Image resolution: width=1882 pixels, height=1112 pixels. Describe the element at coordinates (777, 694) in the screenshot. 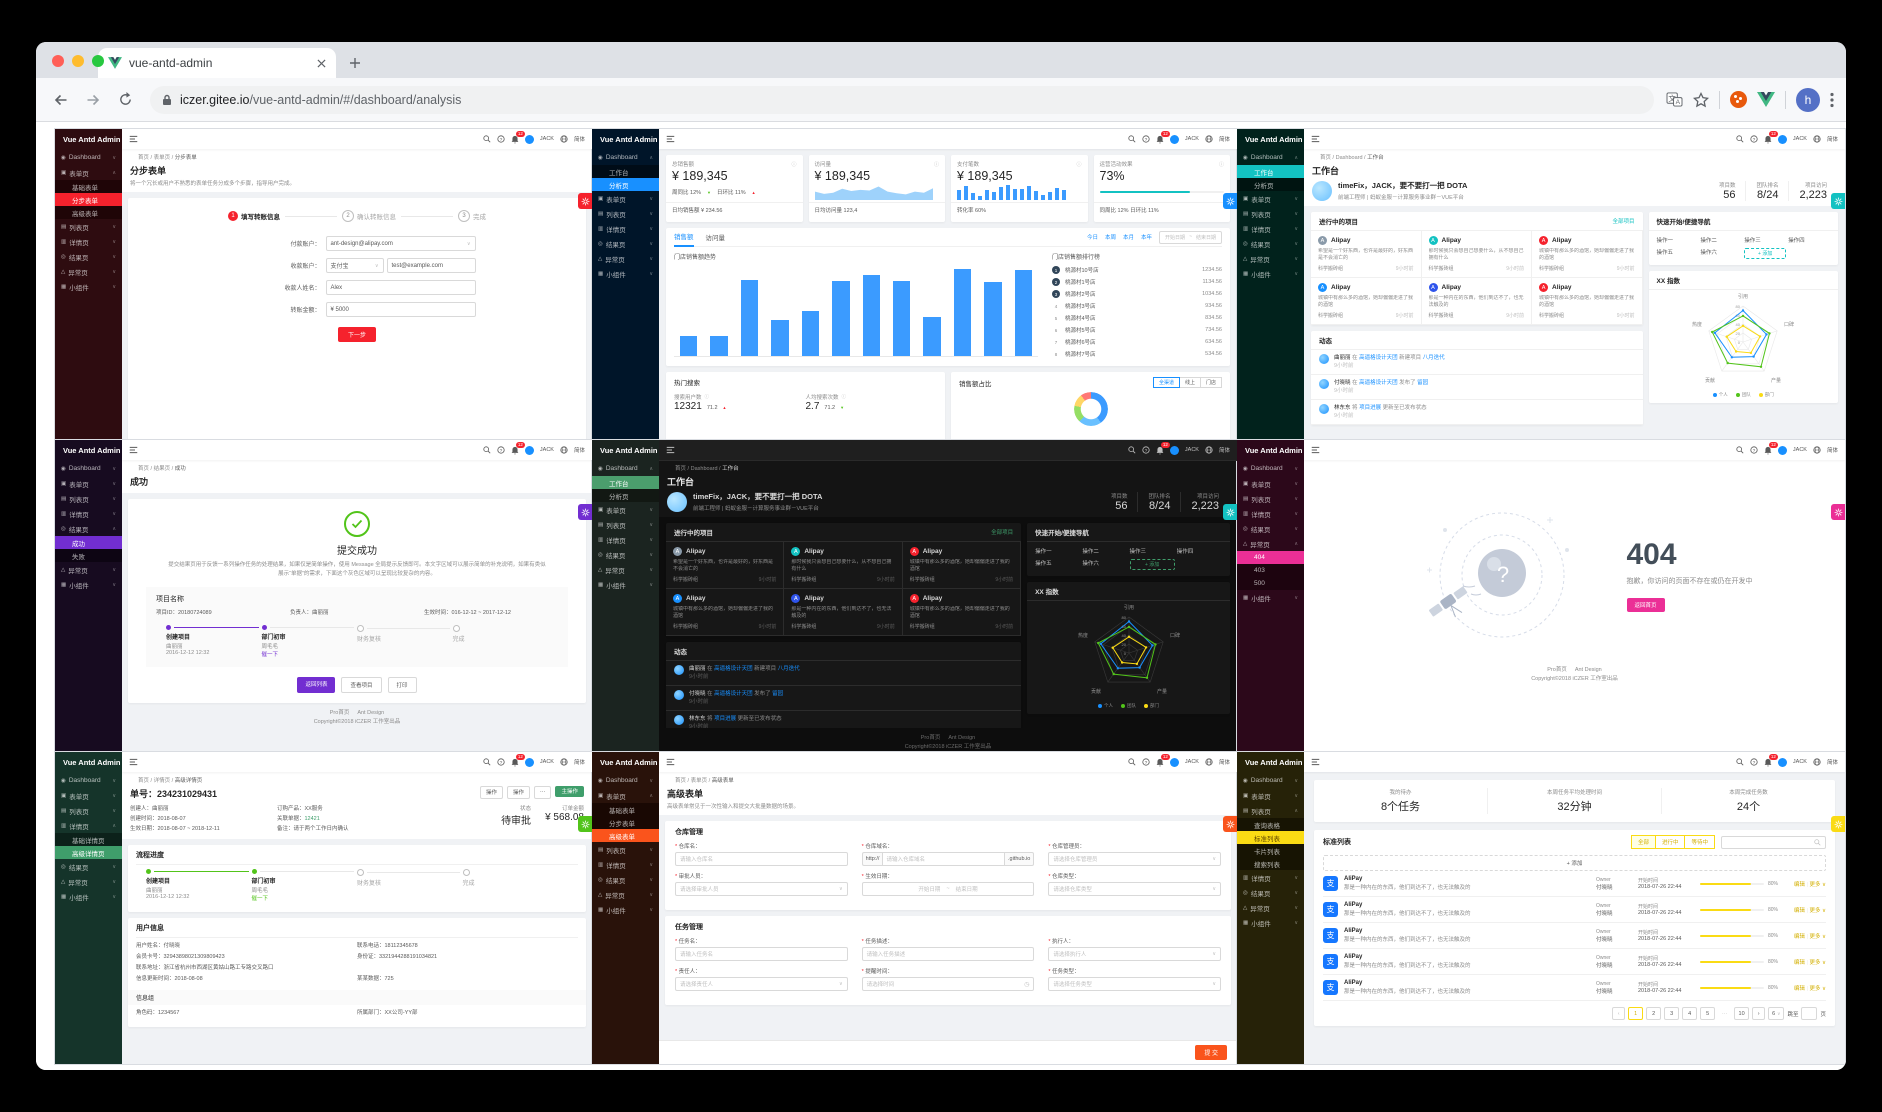

I see `feed-object-link: 留园` at that location.